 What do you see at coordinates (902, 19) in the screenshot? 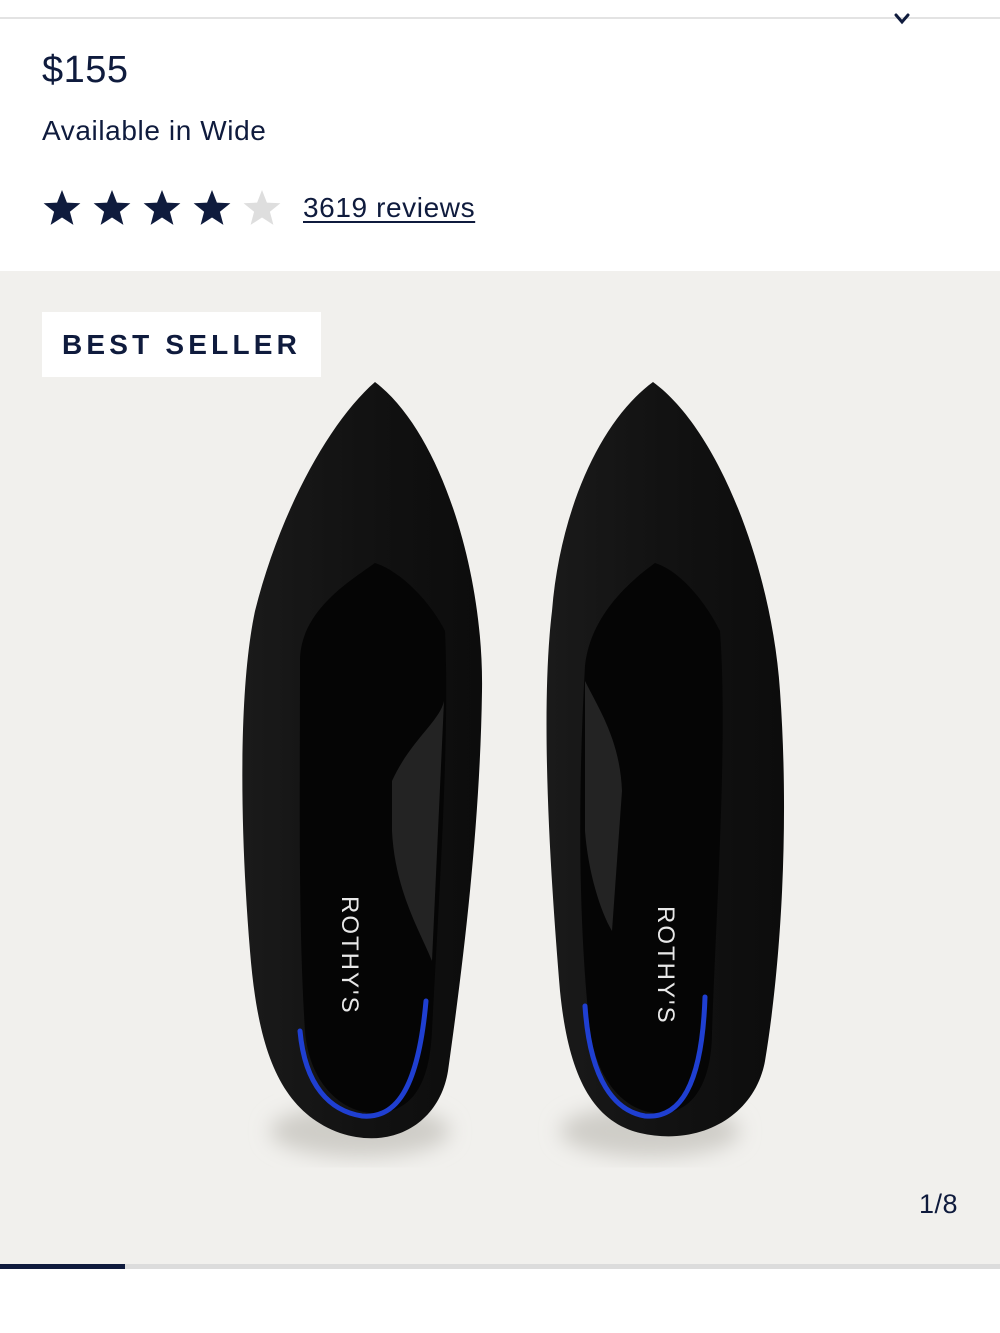
I see `chevron-down-icon` at bounding box center [902, 19].